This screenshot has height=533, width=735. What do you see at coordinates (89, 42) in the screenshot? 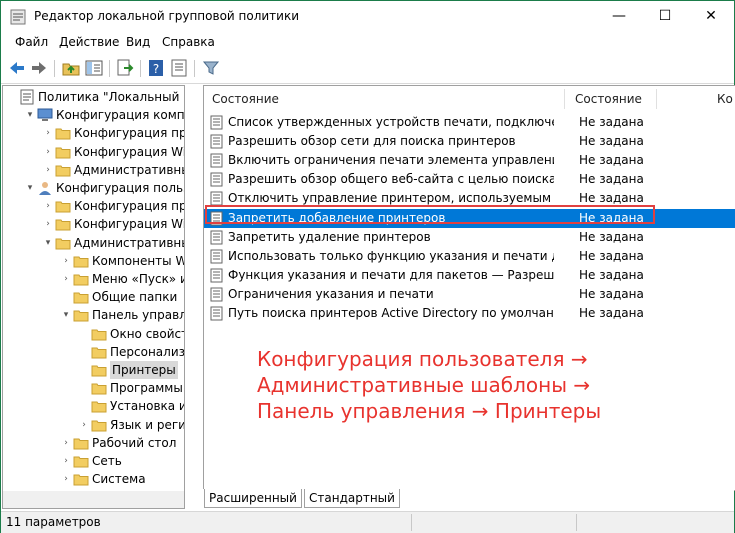
I see `menu-action: Действие` at bounding box center [89, 42].